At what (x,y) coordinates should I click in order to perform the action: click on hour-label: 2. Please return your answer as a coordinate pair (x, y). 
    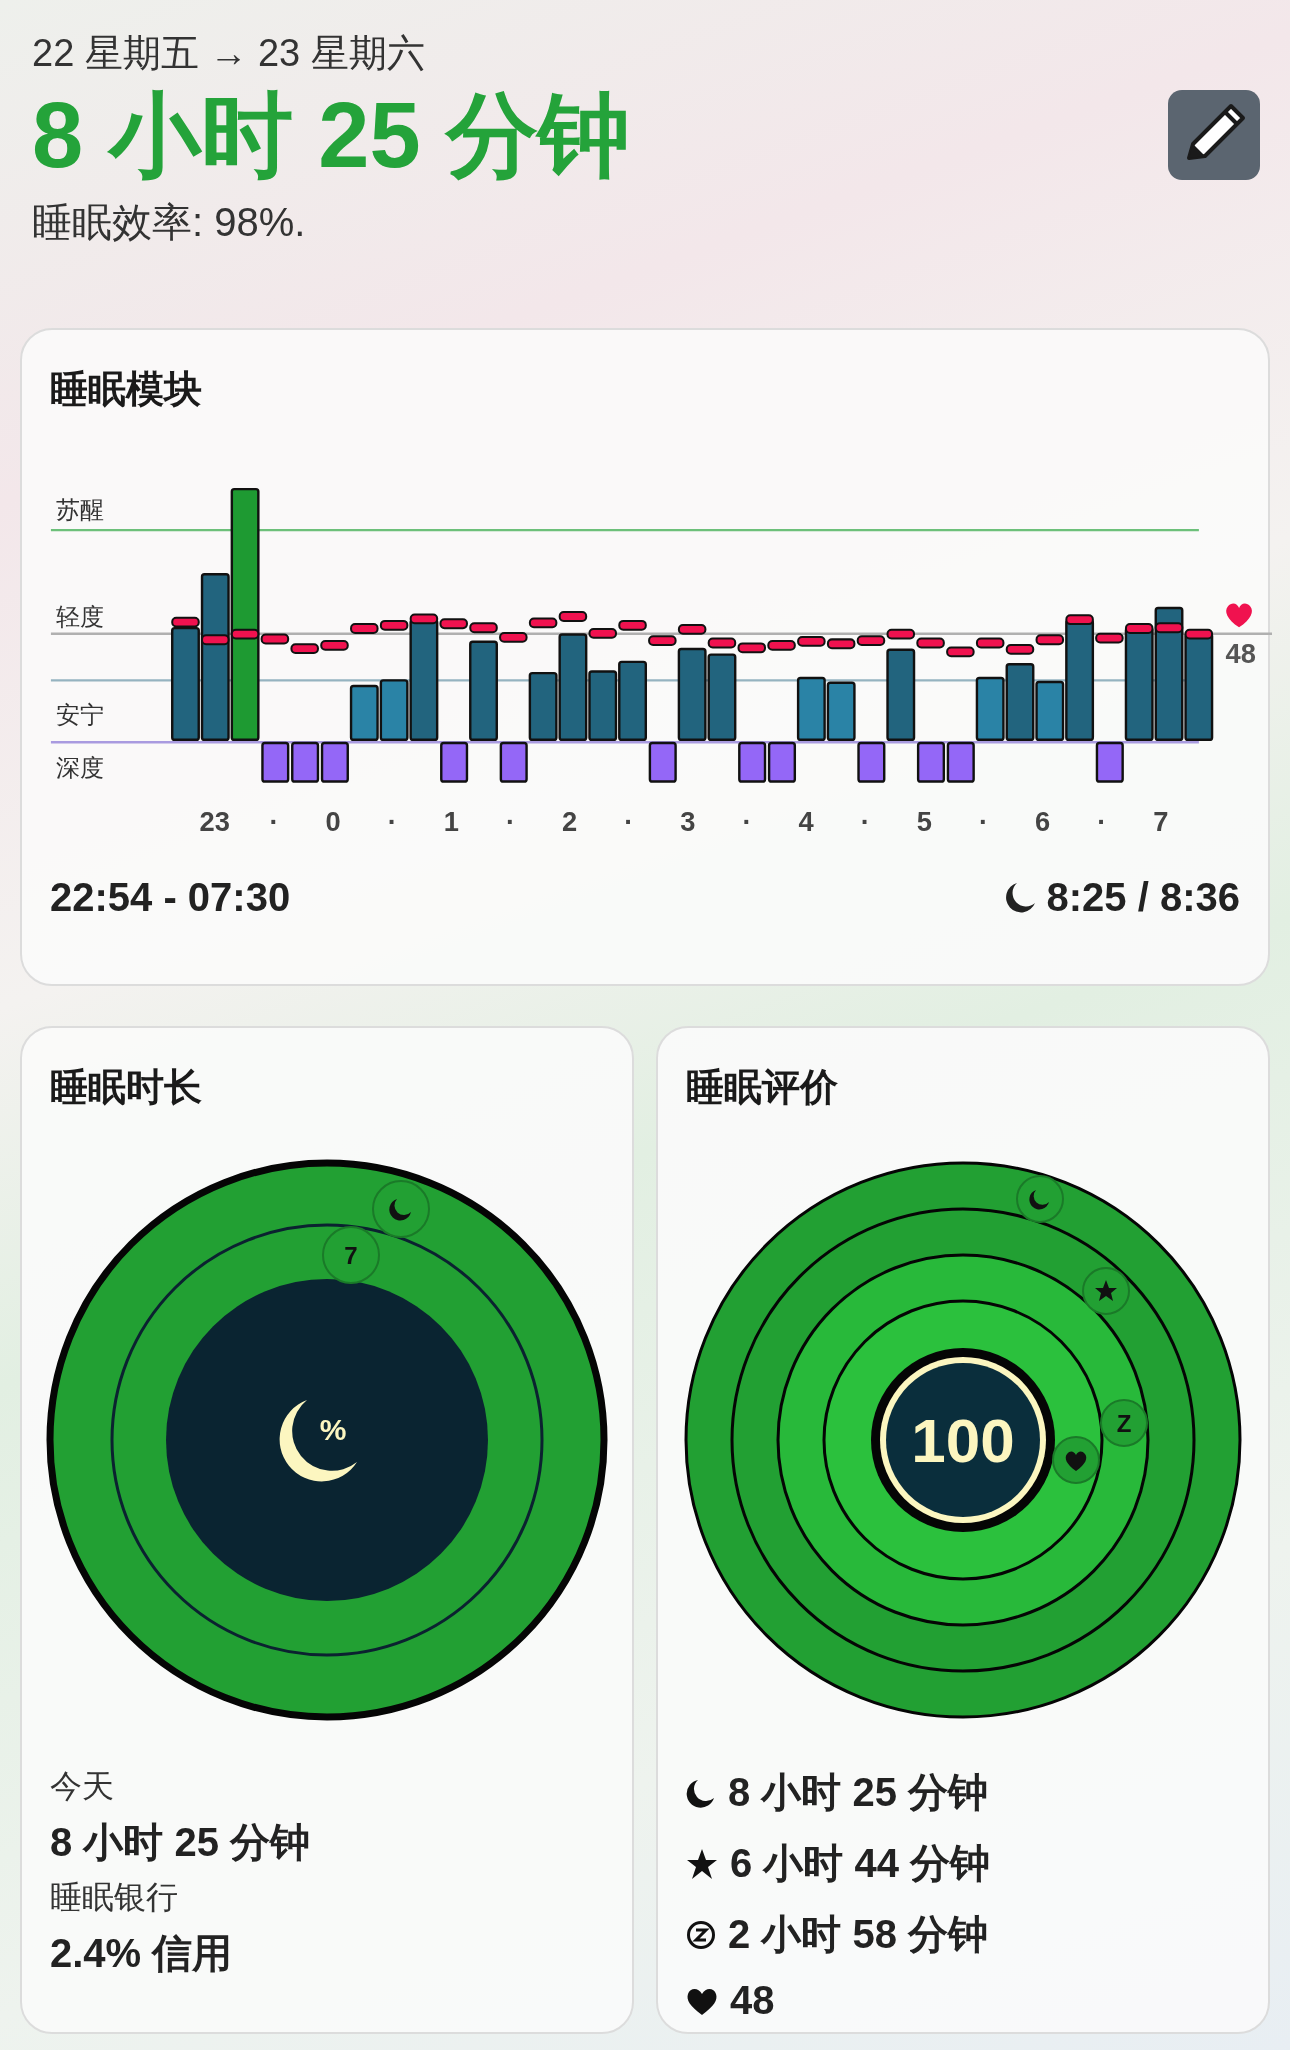
    Looking at the image, I should click on (569, 820).